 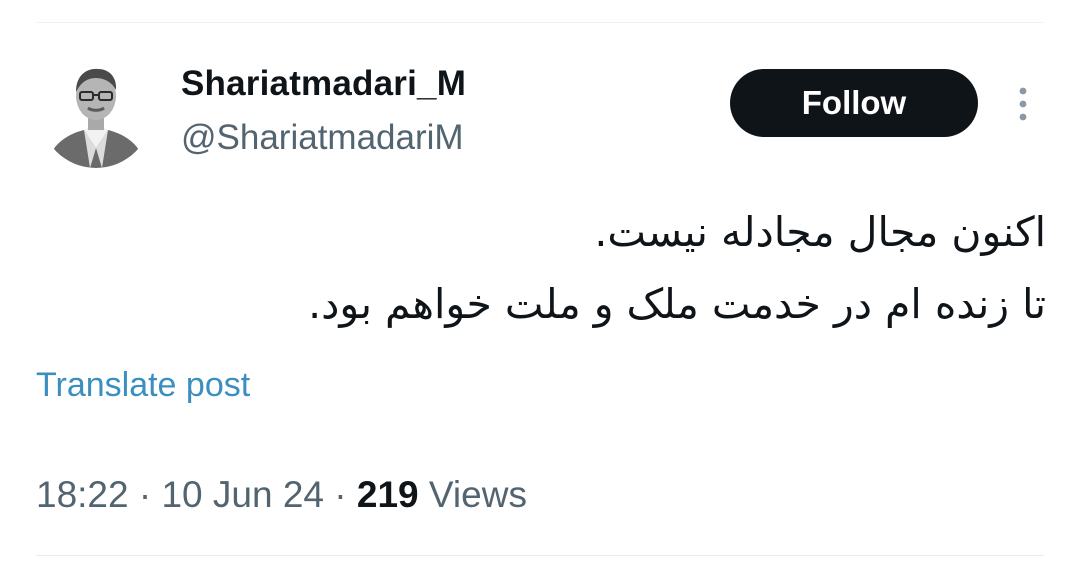 What do you see at coordinates (540, 22) in the screenshot?
I see `top-divider` at bounding box center [540, 22].